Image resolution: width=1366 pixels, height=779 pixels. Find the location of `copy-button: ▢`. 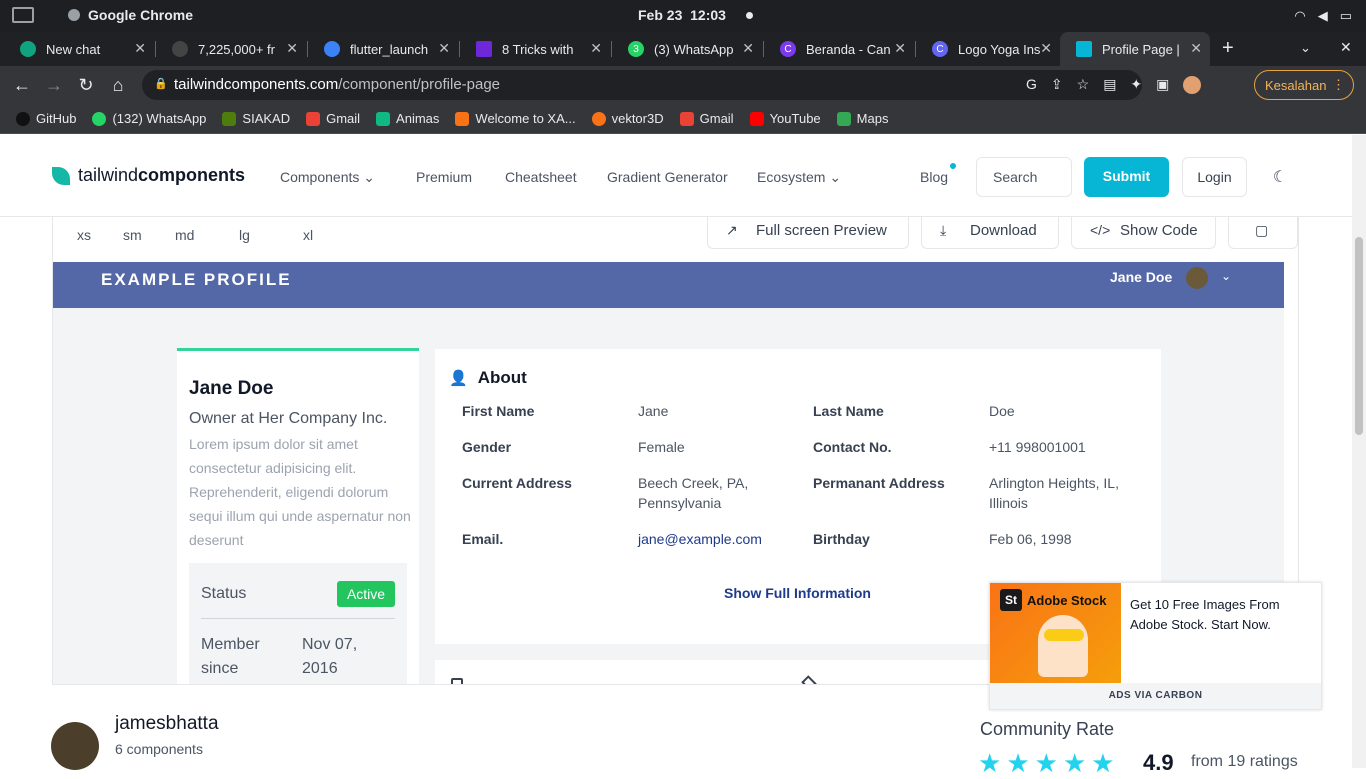

copy-button: ▢ is located at coordinates (1263, 233).